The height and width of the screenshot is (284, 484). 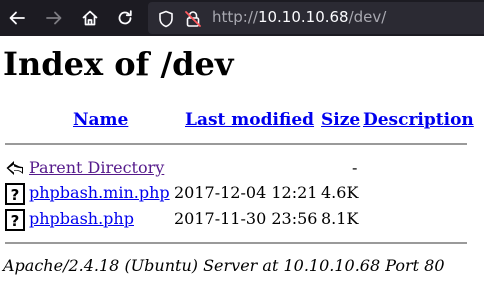 I want to click on back-icon, so click(x=15, y=169).